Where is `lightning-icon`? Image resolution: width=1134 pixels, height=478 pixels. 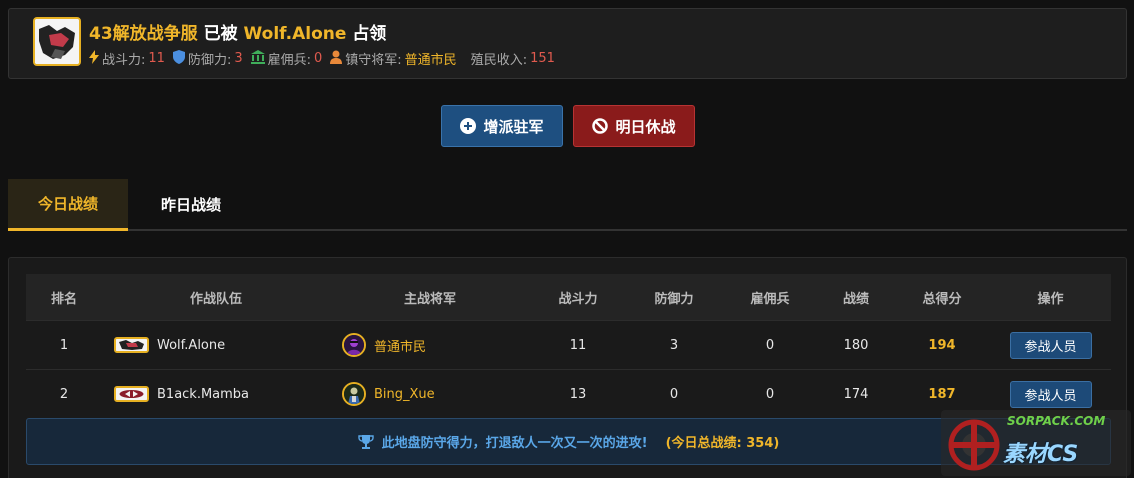 lightning-icon is located at coordinates (94, 58).